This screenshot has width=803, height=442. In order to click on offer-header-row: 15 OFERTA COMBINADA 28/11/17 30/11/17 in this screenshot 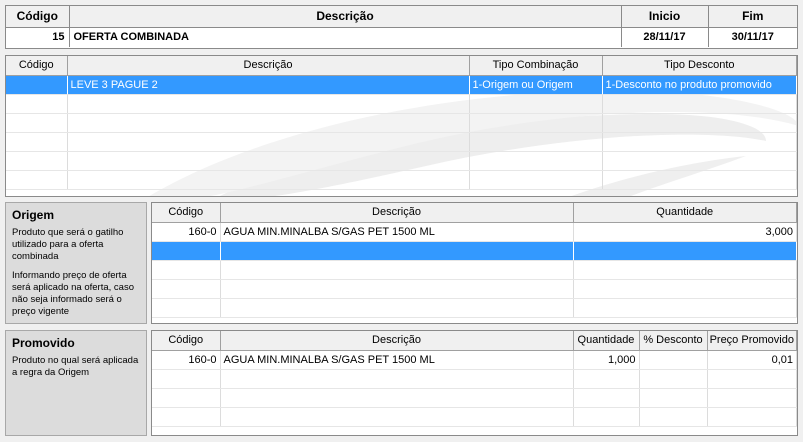, I will do `click(401, 37)`.